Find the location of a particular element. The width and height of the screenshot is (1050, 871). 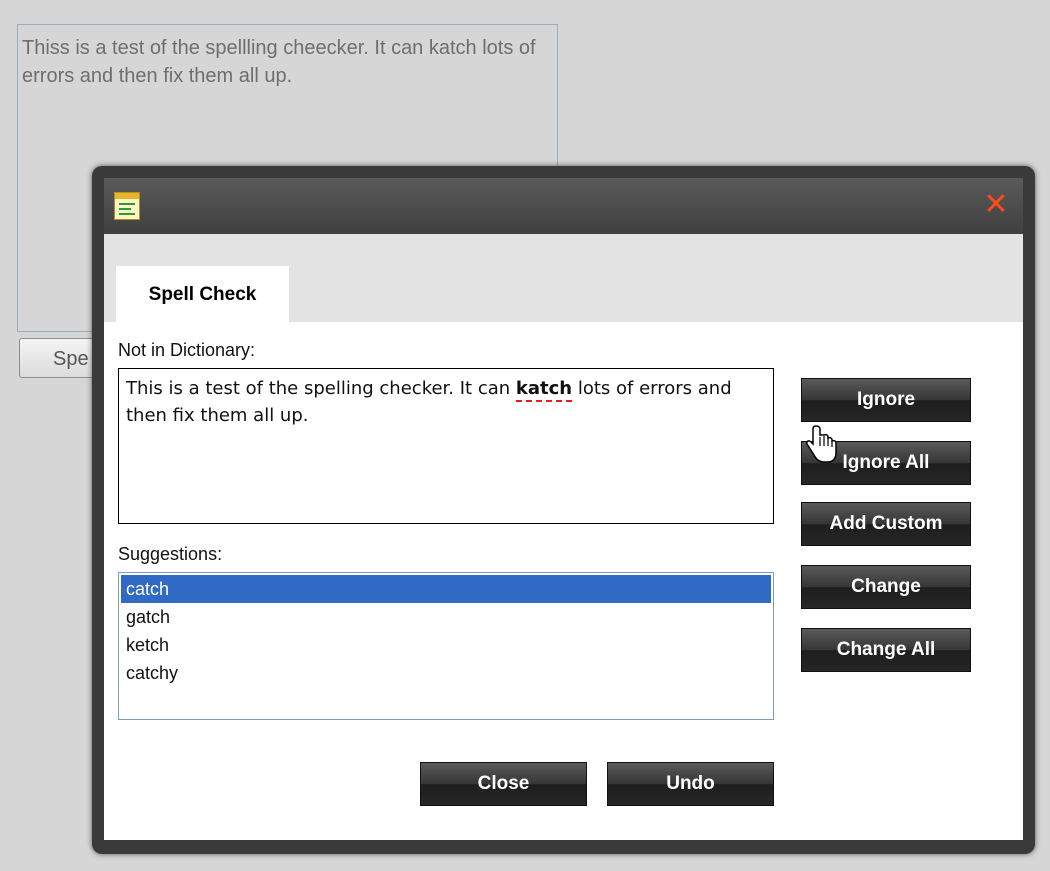

window-app-icon is located at coordinates (127, 206).